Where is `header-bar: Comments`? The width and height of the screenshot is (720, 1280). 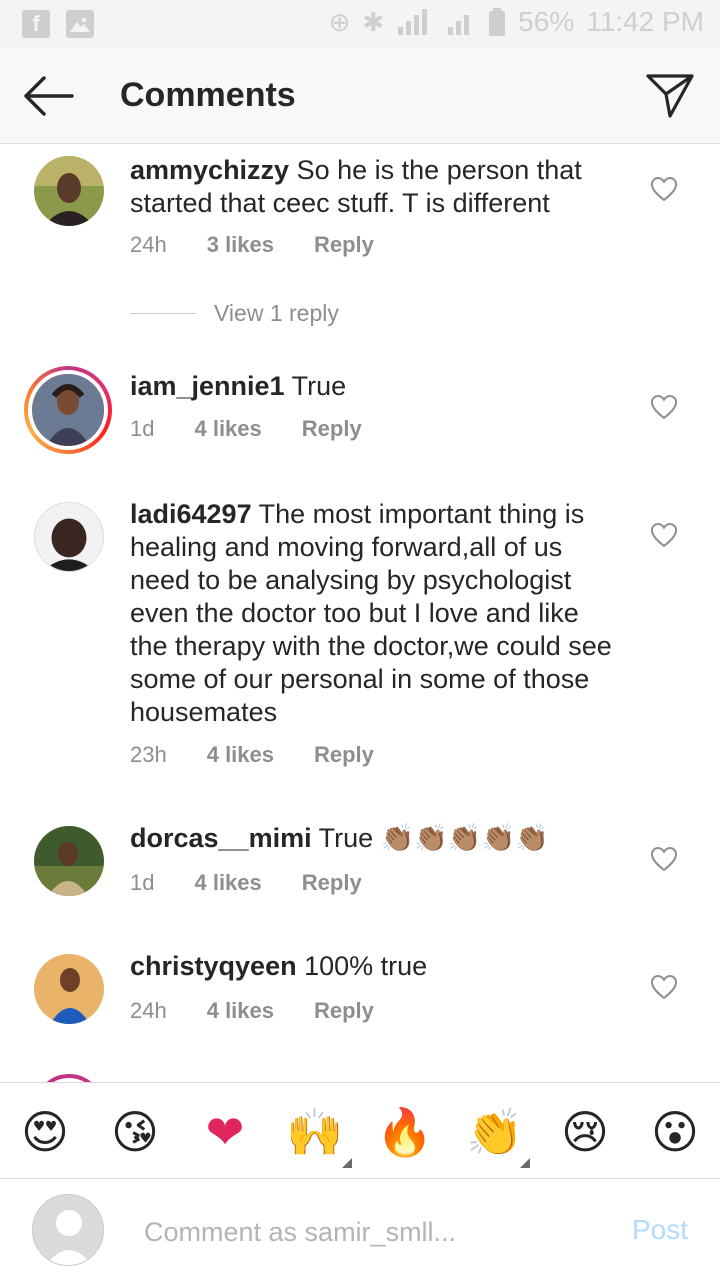
header-bar: Comments is located at coordinates (360, 96).